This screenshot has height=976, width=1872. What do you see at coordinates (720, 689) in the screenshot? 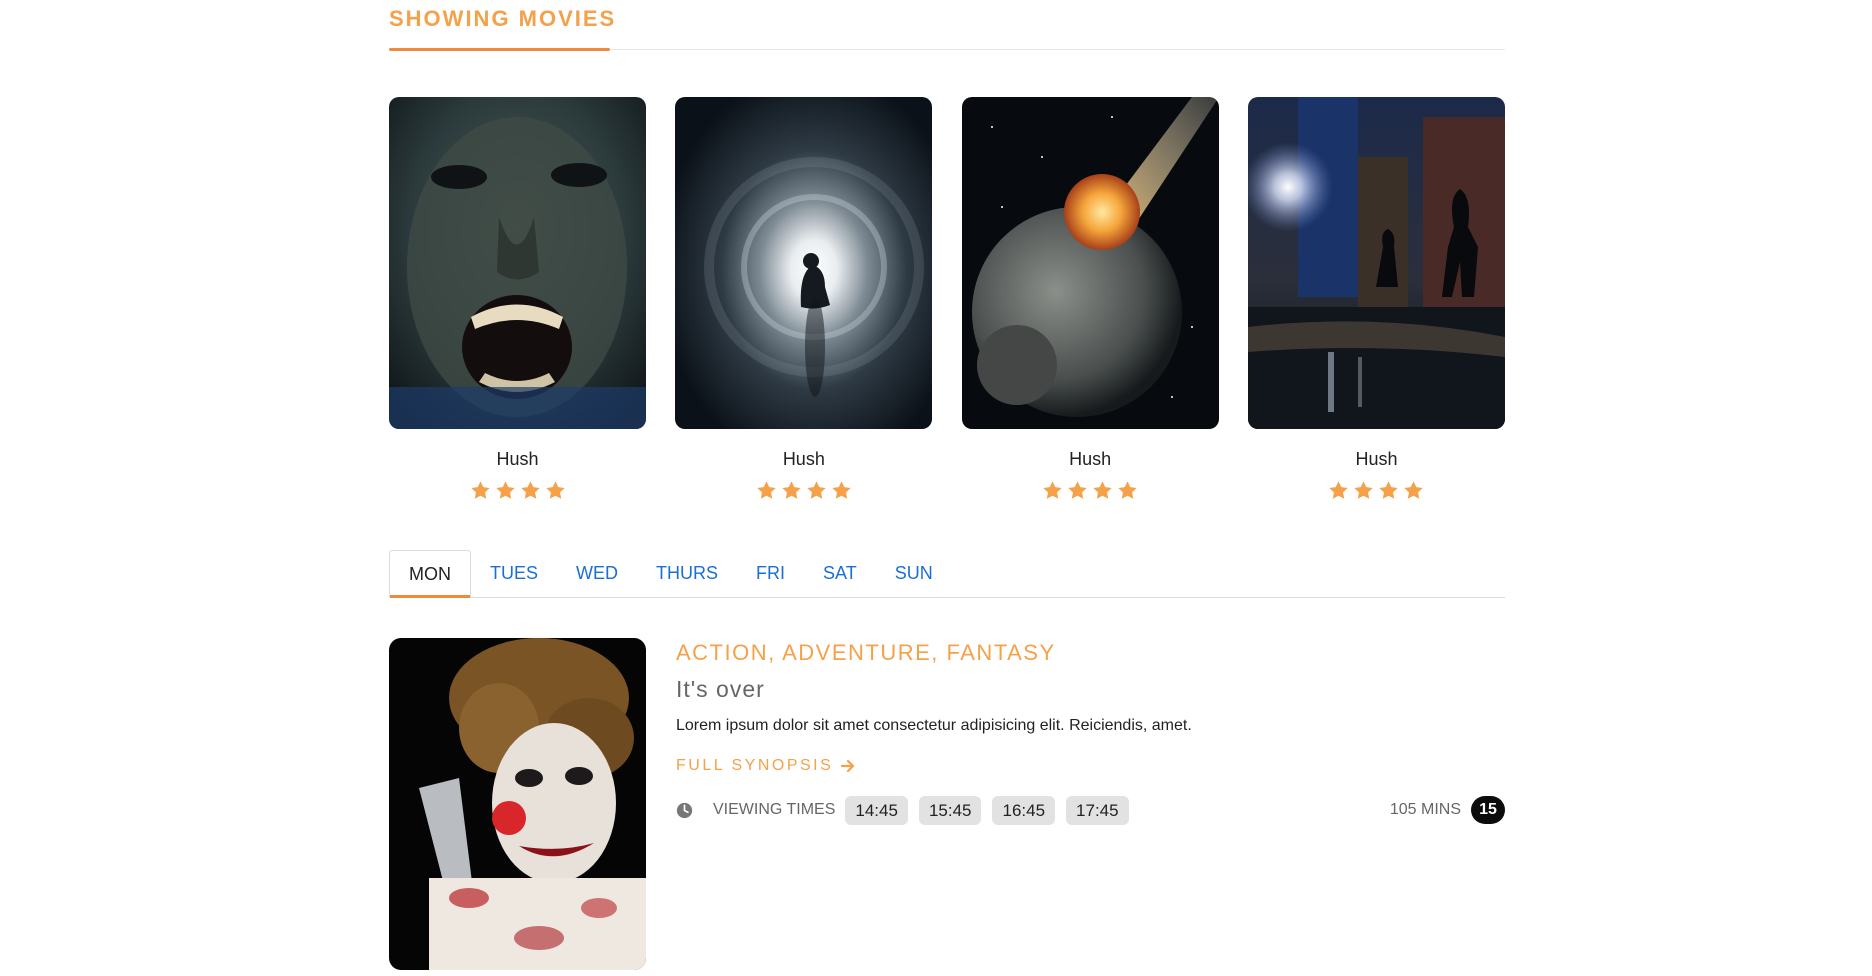
I see `featured-tagline: It's over` at bounding box center [720, 689].